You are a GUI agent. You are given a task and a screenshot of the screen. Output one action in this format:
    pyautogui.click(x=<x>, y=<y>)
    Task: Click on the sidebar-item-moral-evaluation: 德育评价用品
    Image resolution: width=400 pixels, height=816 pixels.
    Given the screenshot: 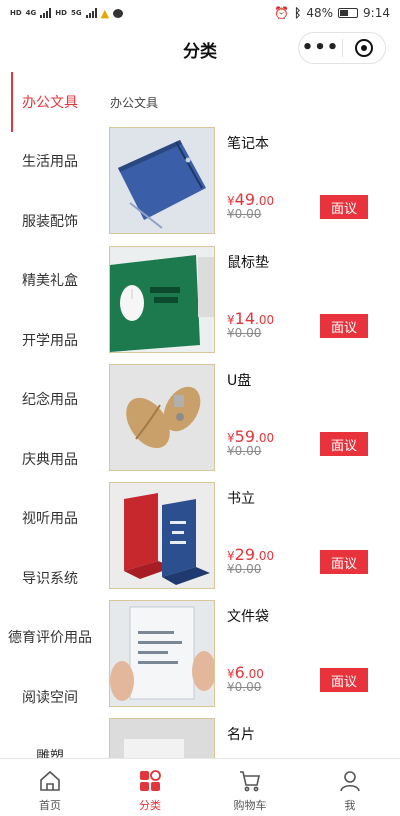 What is the action you would take?
    pyautogui.click(x=50, y=638)
    